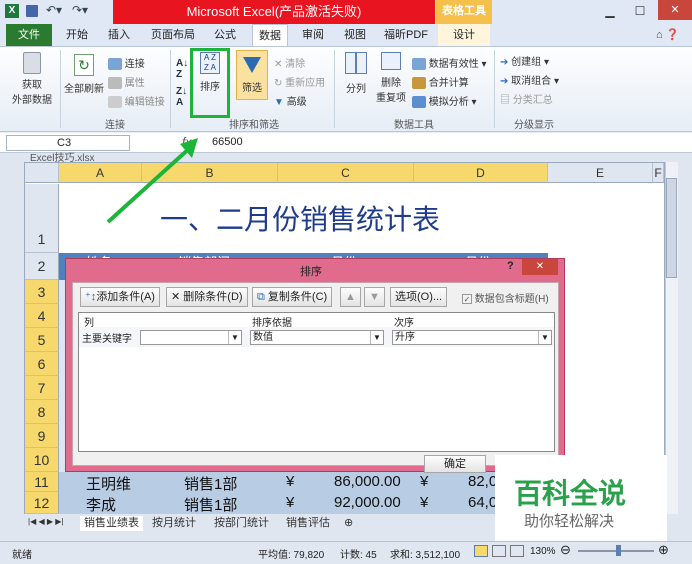 This screenshot has width=692, height=564. What do you see at coordinates (540, 267) in the screenshot?
I see `dialog-close-button: ✕` at bounding box center [540, 267].